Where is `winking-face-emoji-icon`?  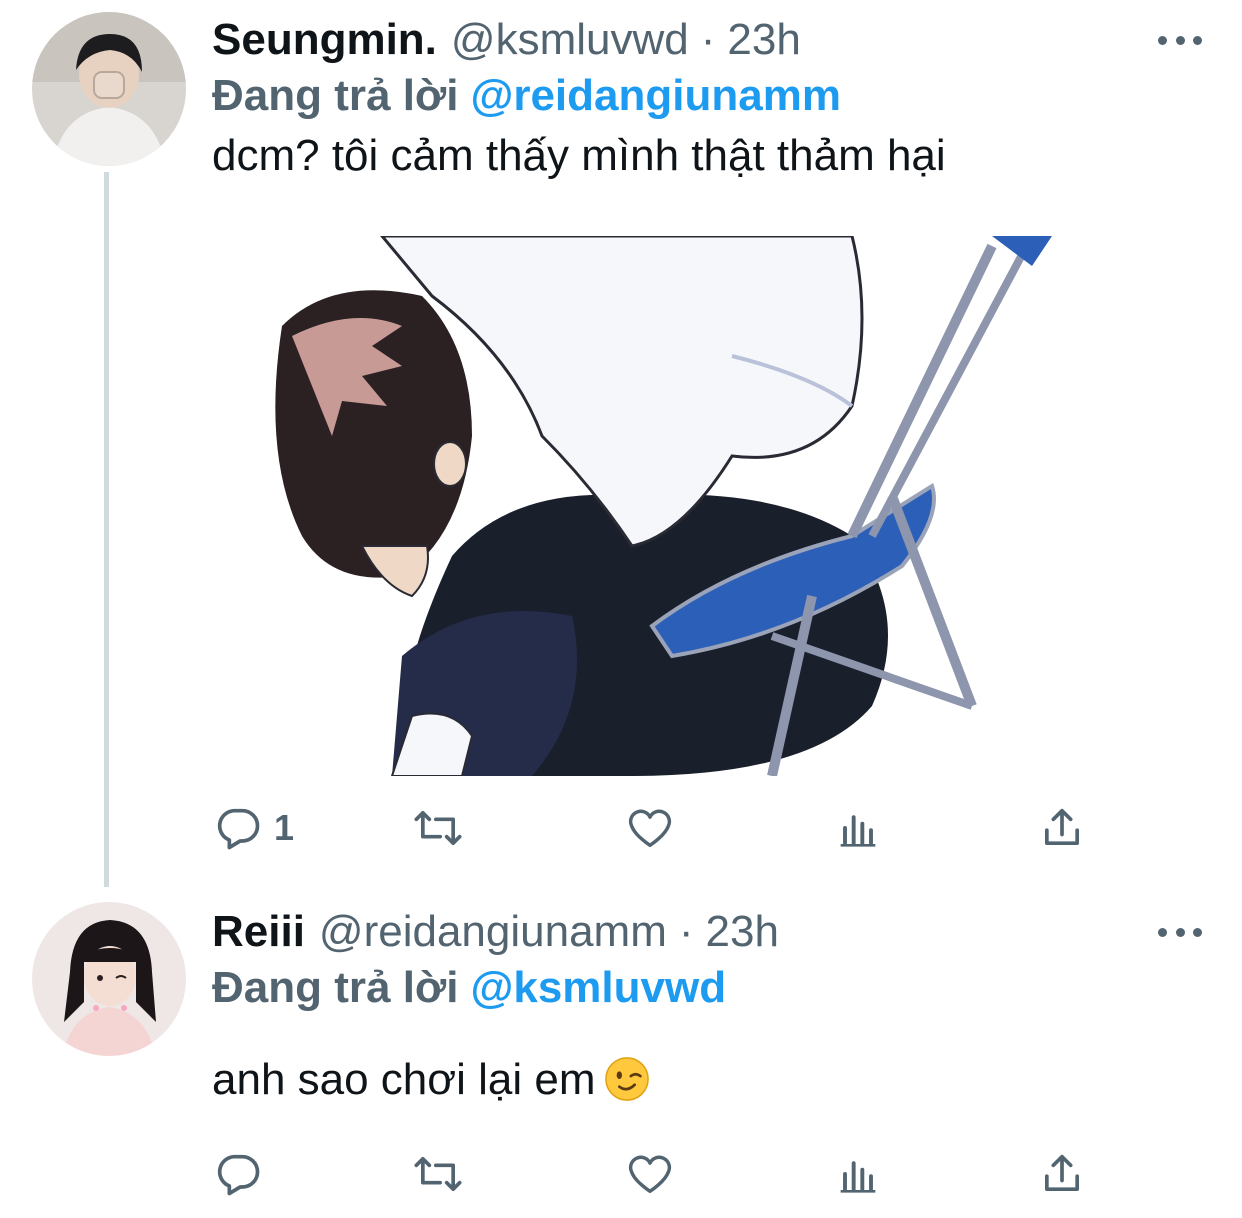
winking-face-emoji-icon is located at coordinates (626, 1079).